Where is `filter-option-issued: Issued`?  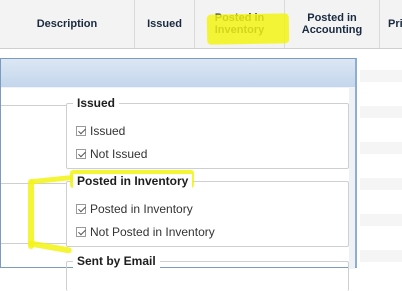
filter-option-issued: Issued is located at coordinates (100, 131).